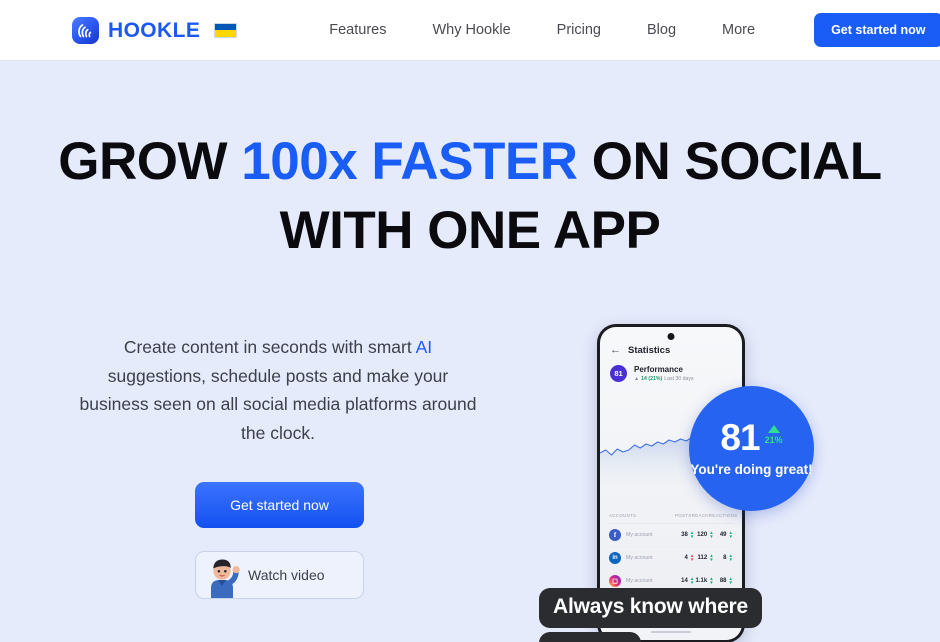  I want to click on hero-get-started-button: Get started now, so click(279, 505).